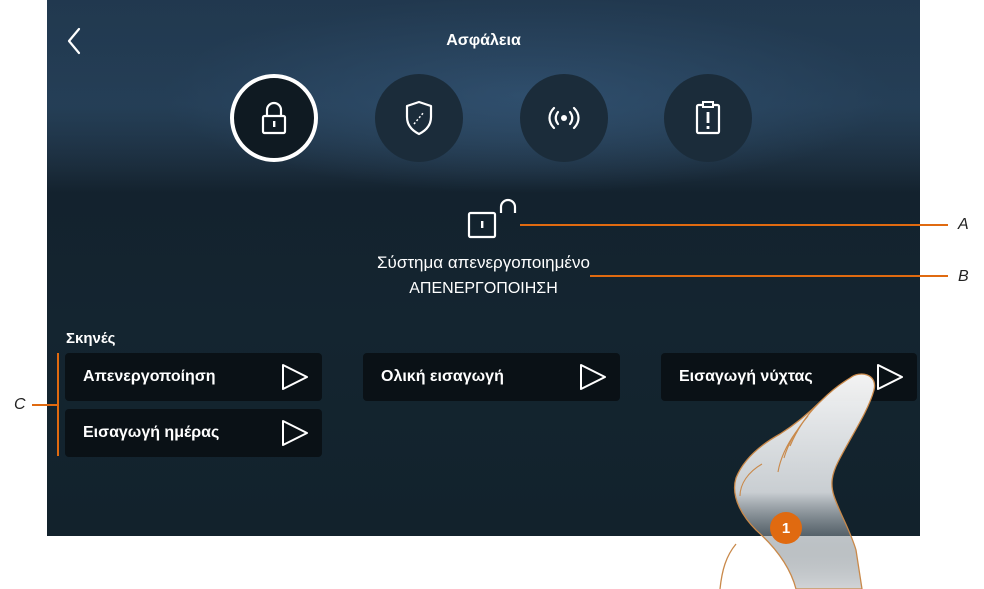 This screenshot has width=984, height=589. What do you see at coordinates (786, 528) in the screenshot?
I see `step-badge: 1` at bounding box center [786, 528].